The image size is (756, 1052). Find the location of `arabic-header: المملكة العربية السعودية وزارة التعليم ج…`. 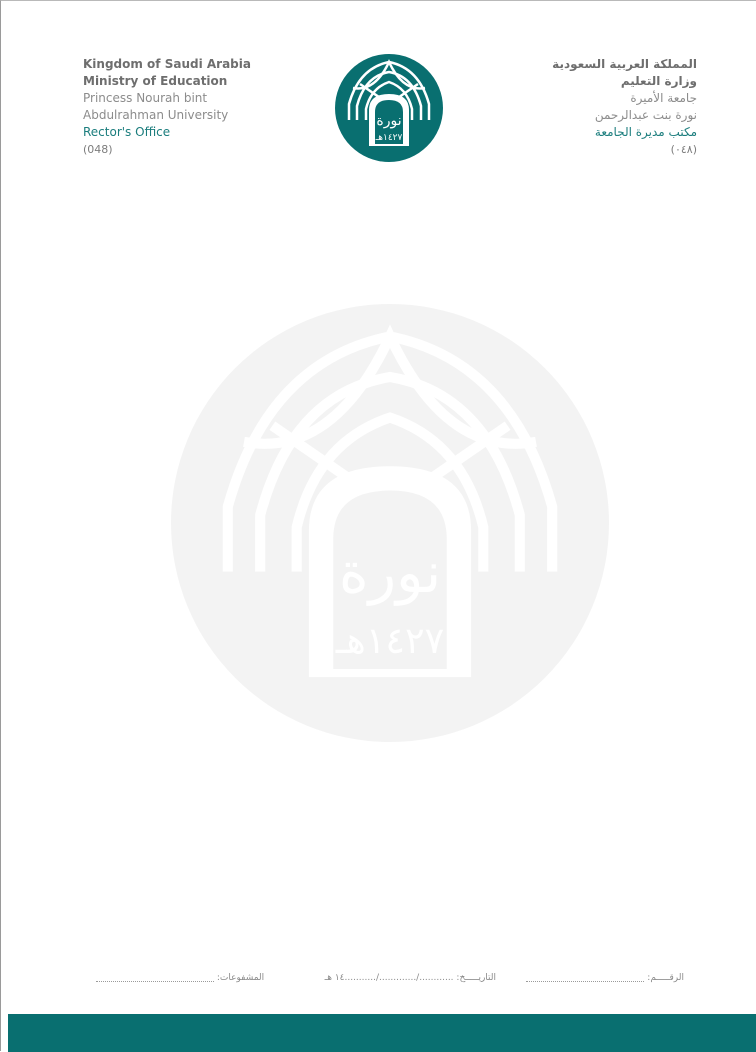

arabic-header: المملكة العربية السعودية وزارة التعليم ج… is located at coordinates (577, 107).